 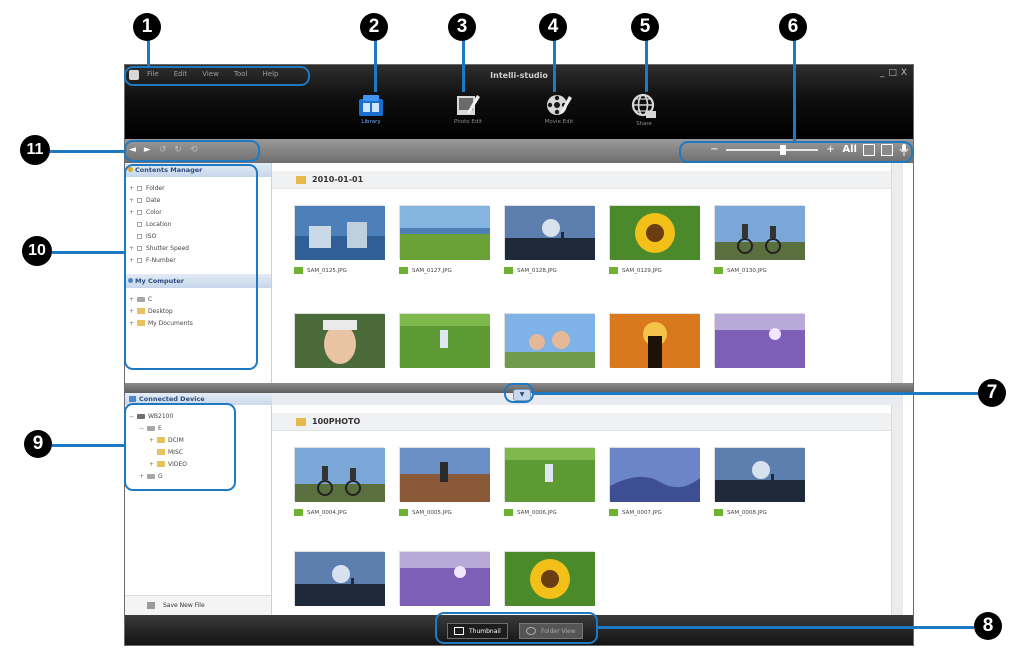 What do you see at coordinates (642, 512) in the screenshot?
I see `photo-filename: SAM_0007.JPG` at bounding box center [642, 512].